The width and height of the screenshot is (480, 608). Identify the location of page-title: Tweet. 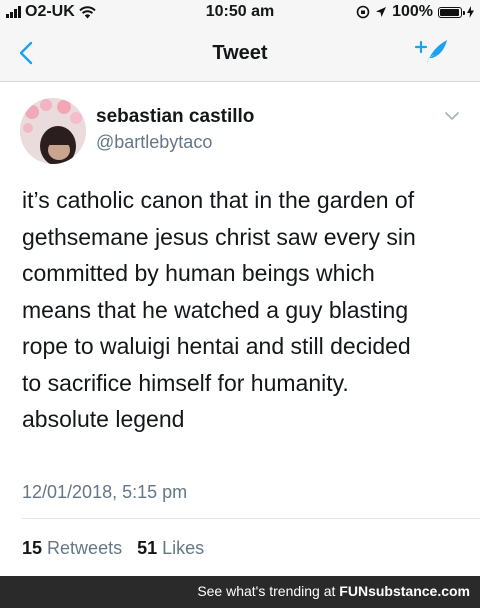
(240, 53).